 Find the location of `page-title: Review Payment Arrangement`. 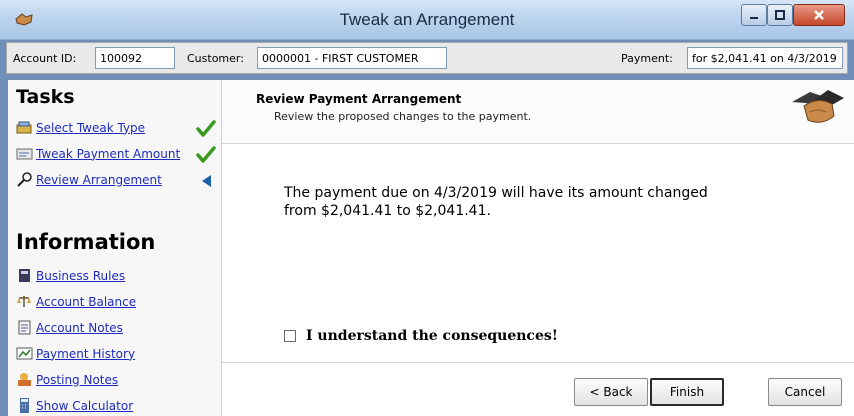

page-title: Review Payment Arrangement is located at coordinates (359, 99).